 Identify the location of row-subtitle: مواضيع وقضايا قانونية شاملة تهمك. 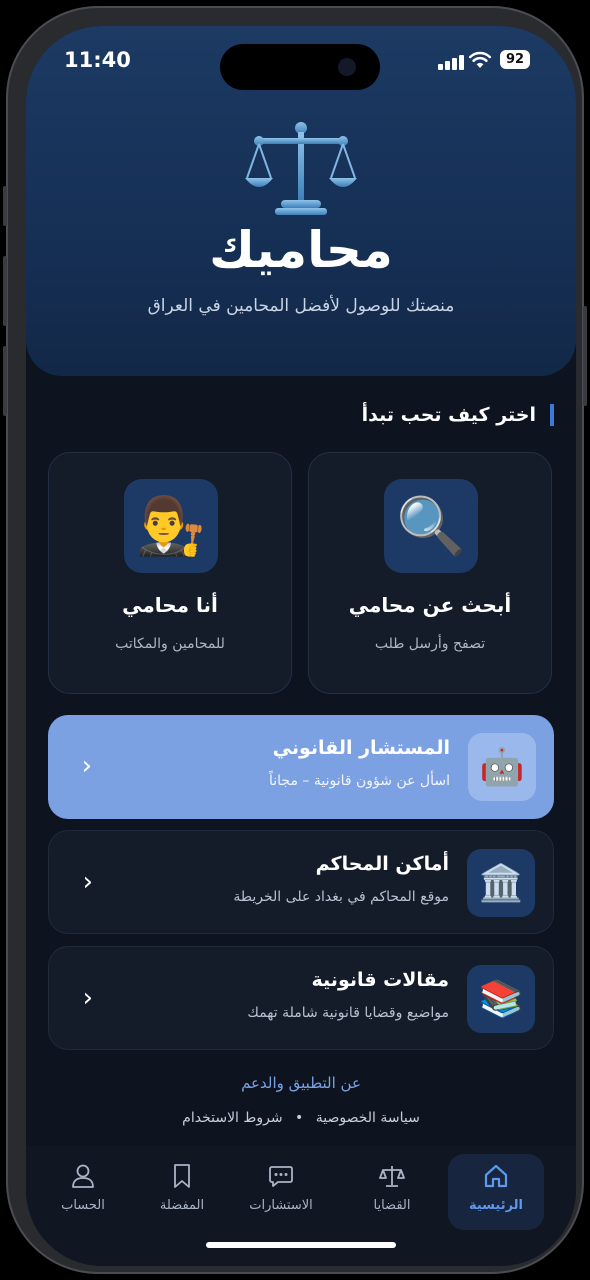
(348, 1013).